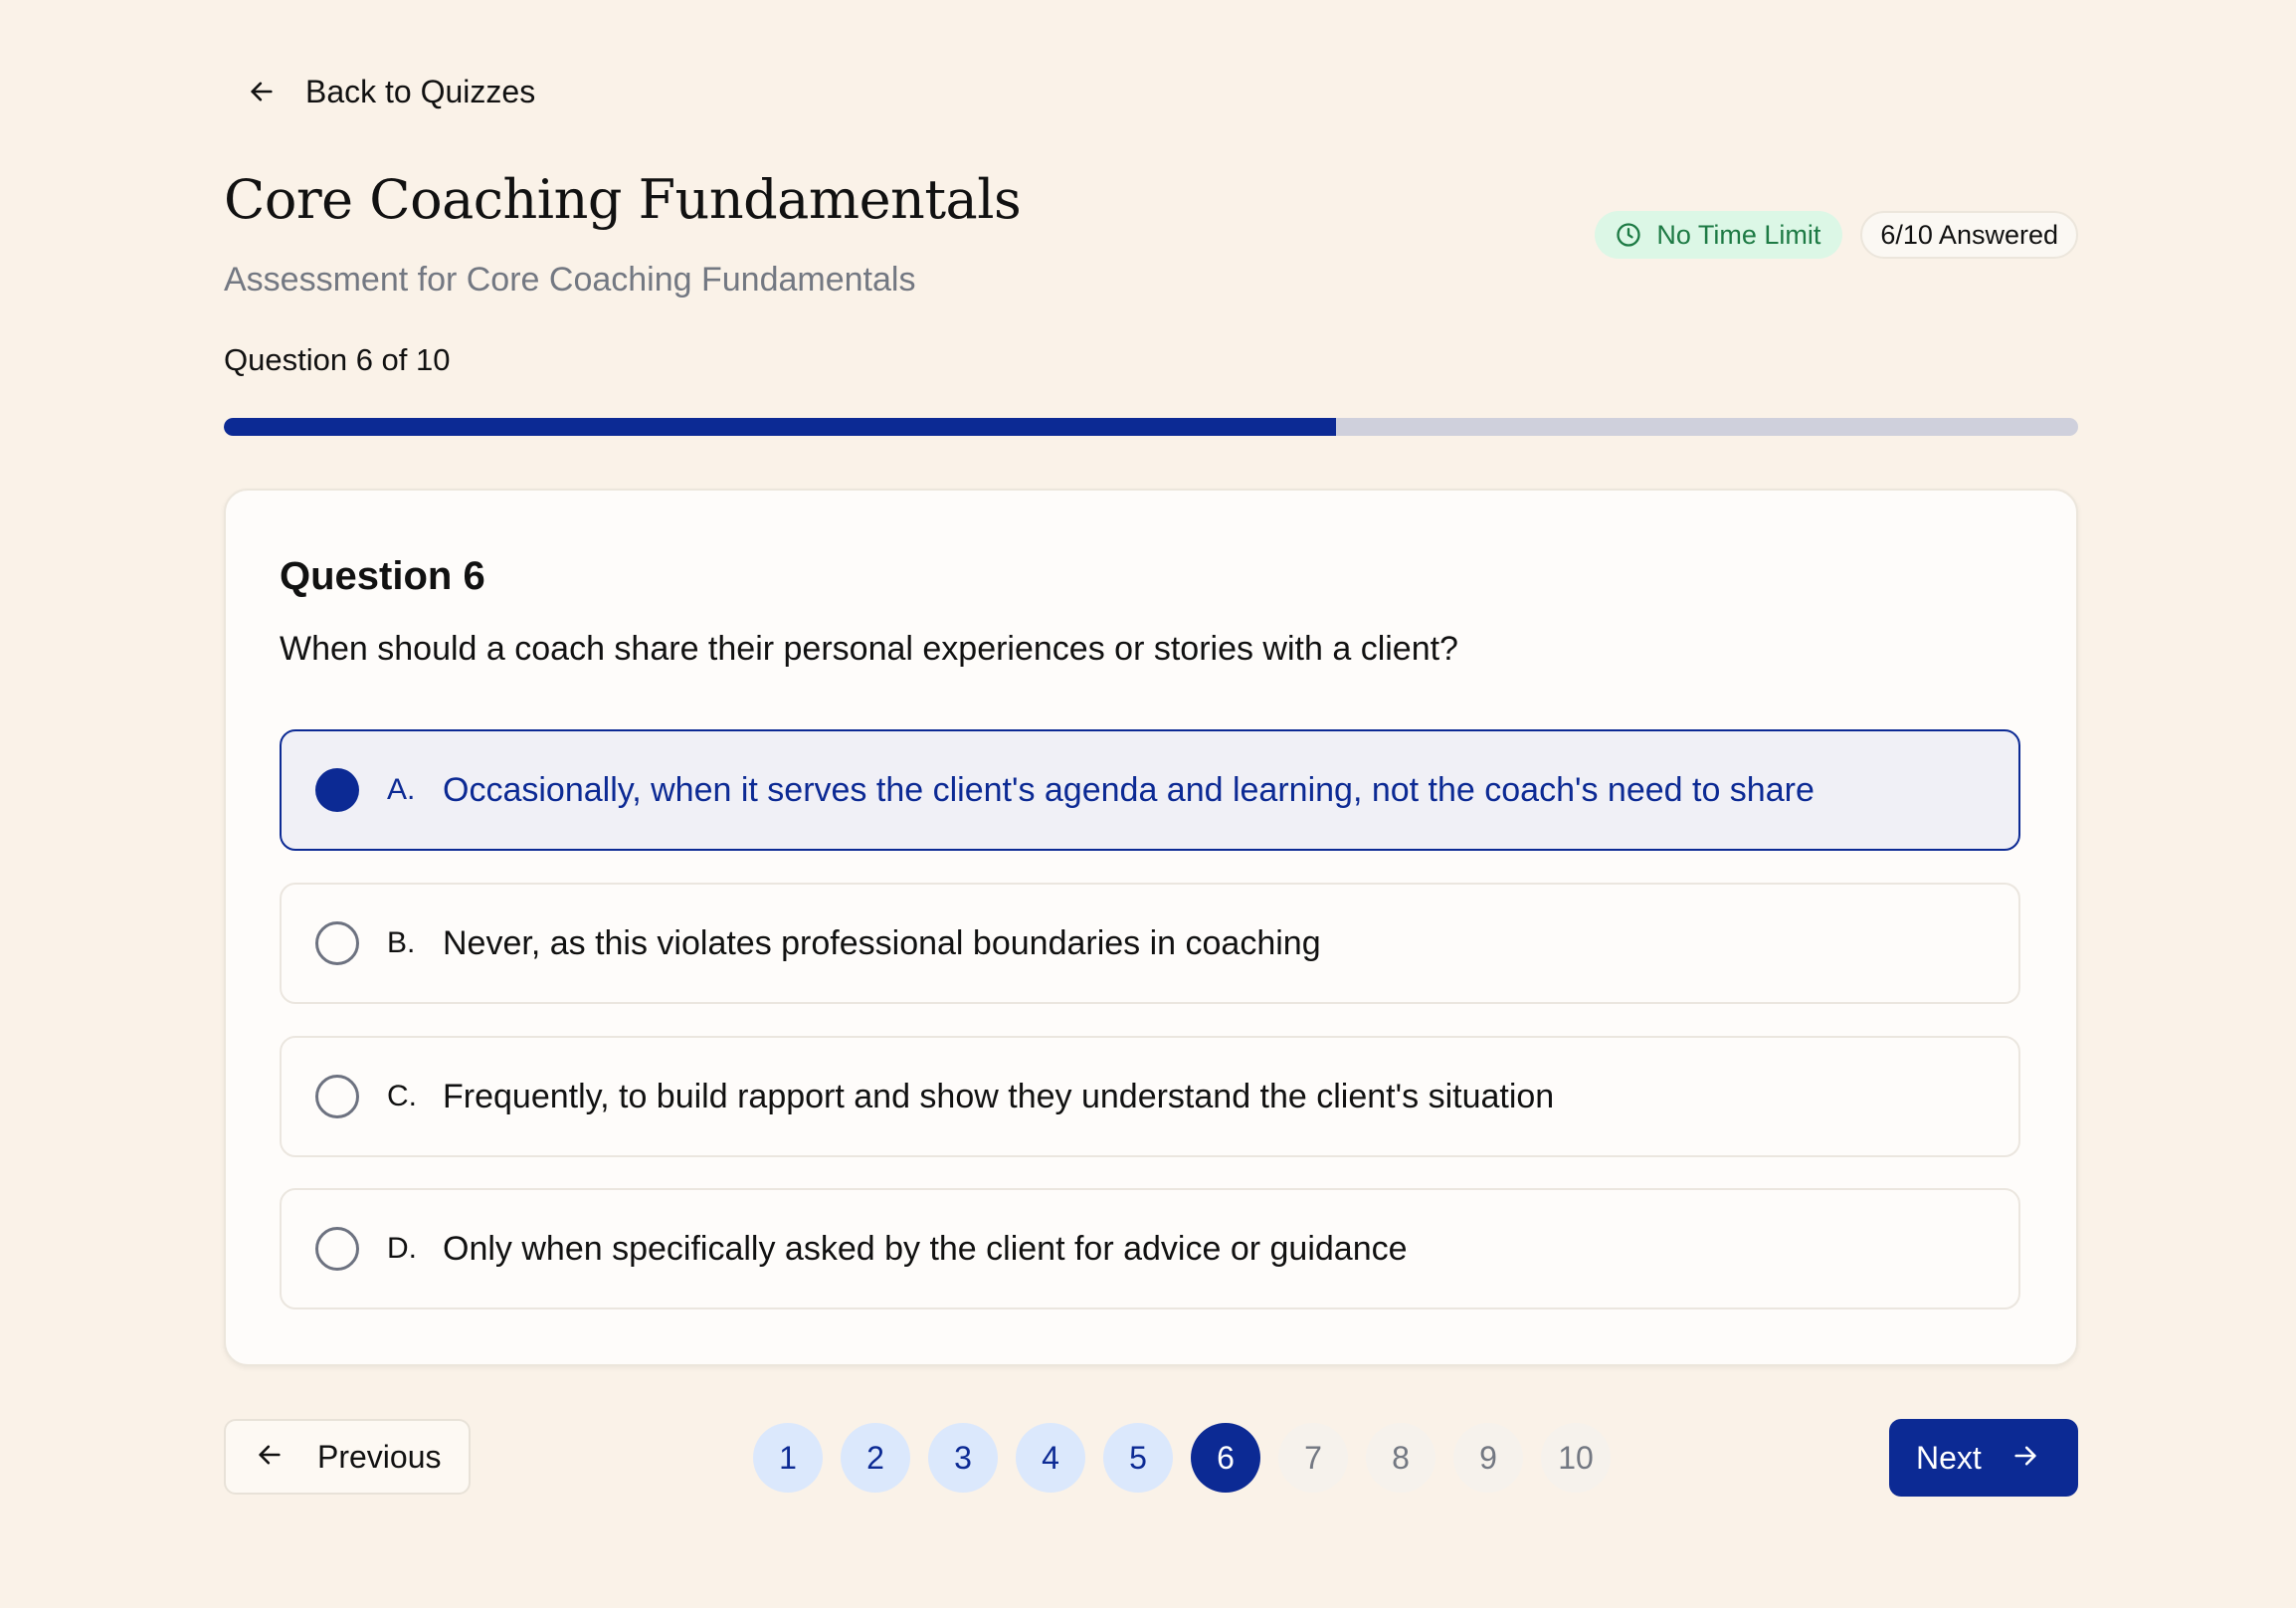  I want to click on previous-button: Previous, so click(348, 1457).